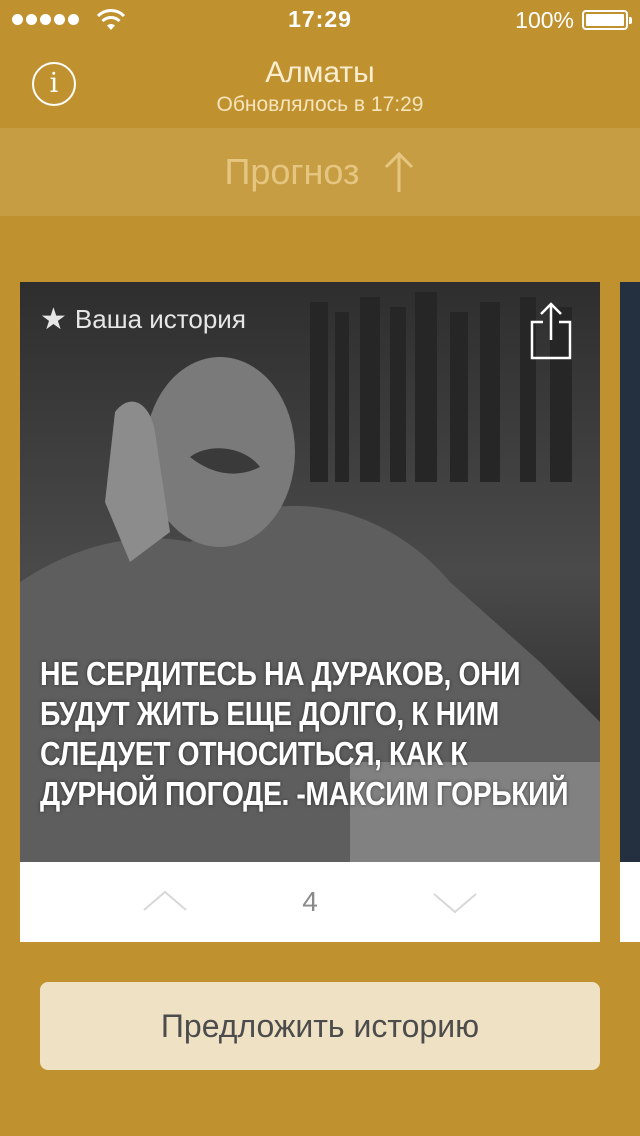 The image size is (640, 1136). I want to click on next-card-footer-edge, so click(630, 902).